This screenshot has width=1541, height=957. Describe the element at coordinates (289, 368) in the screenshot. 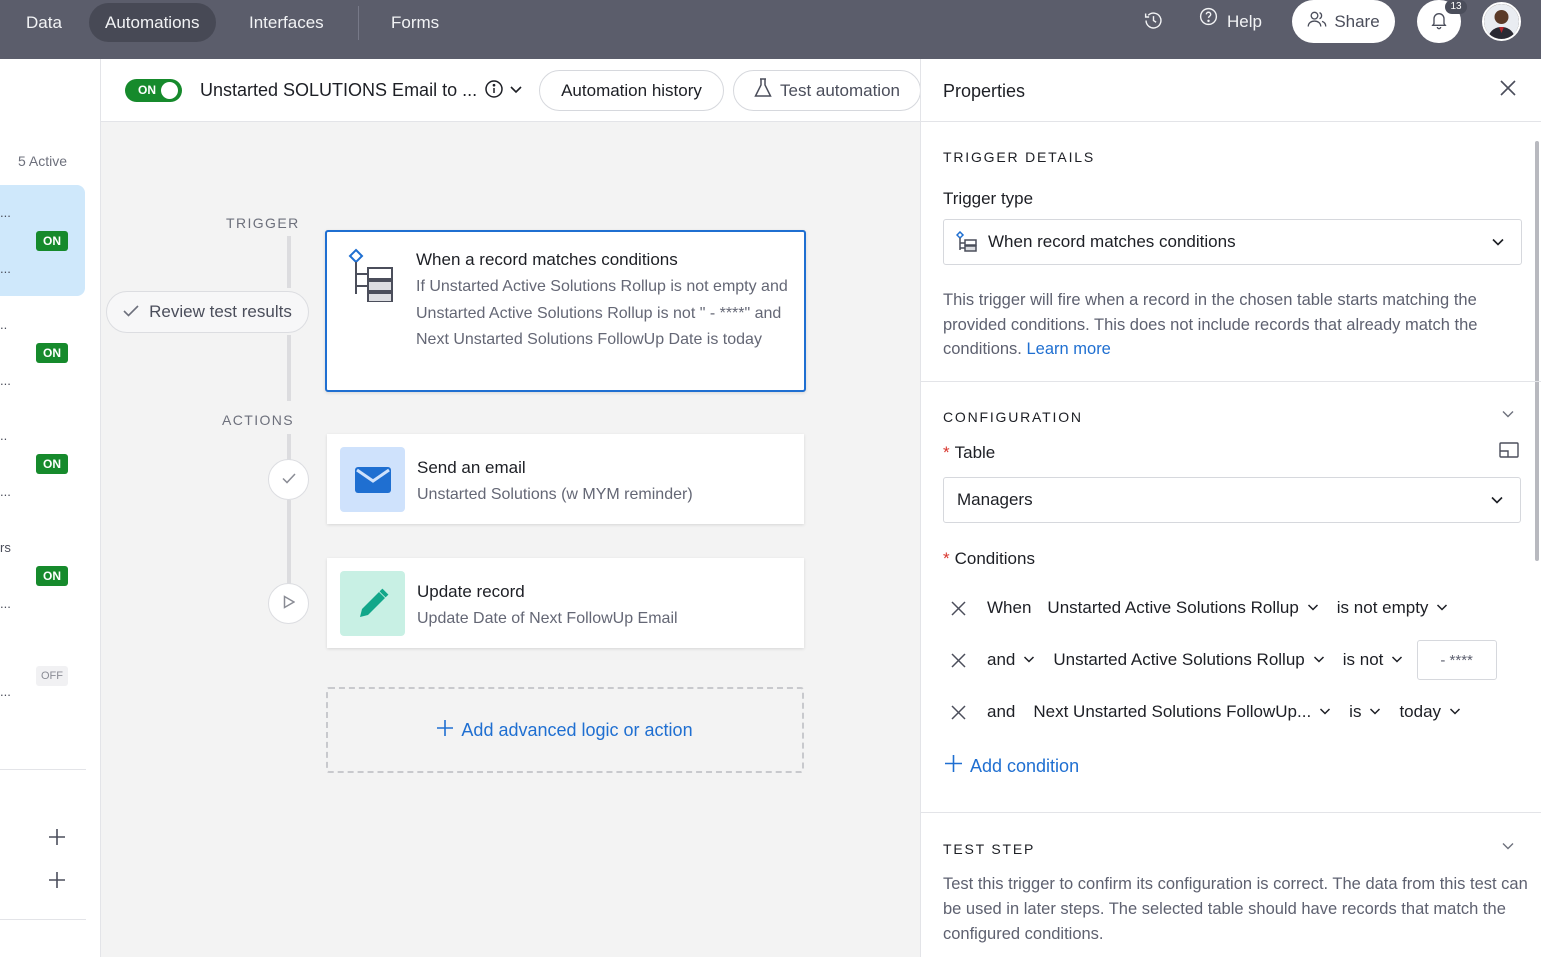

I see `flow-connector` at that location.